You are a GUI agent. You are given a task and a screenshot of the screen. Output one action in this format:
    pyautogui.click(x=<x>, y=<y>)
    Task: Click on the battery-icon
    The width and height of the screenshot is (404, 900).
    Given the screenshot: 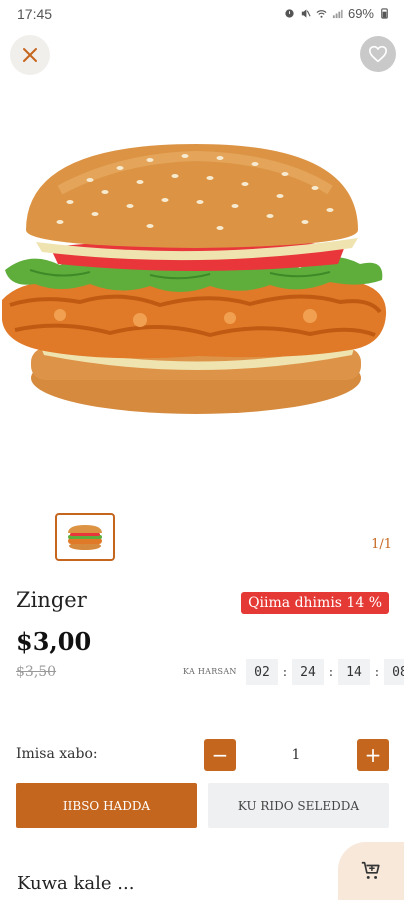 What is the action you would take?
    pyautogui.click(x=384, y=13)
    